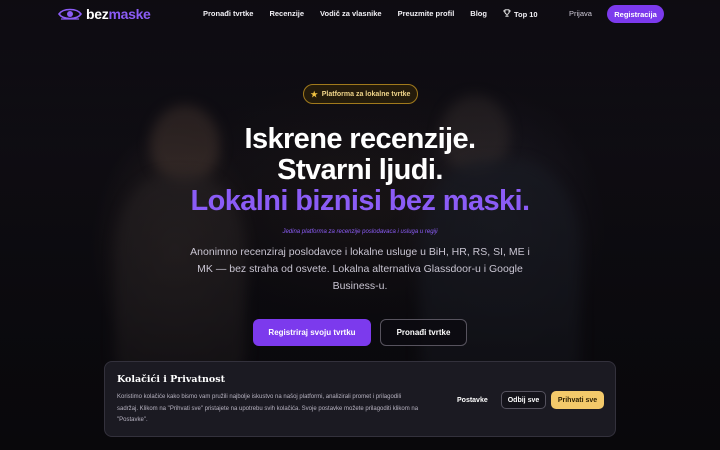 The width and height of the screenshot is (720, 450). What do you see at coordinates (580, 13) in the screenshot?
I see `login-link: Prijava` at bounding box center [580, 13].